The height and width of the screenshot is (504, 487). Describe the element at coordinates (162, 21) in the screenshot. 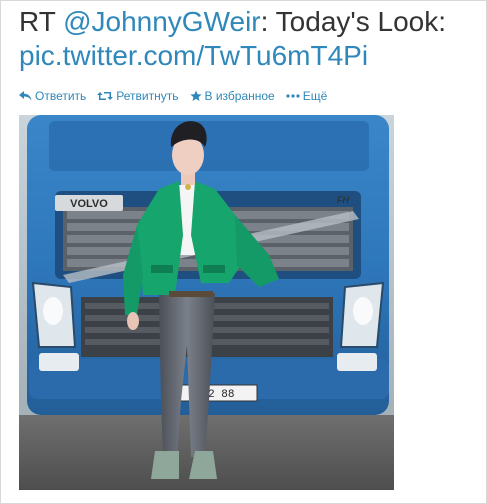

I see `mention-link: @JohnnyGWeir` at that location.